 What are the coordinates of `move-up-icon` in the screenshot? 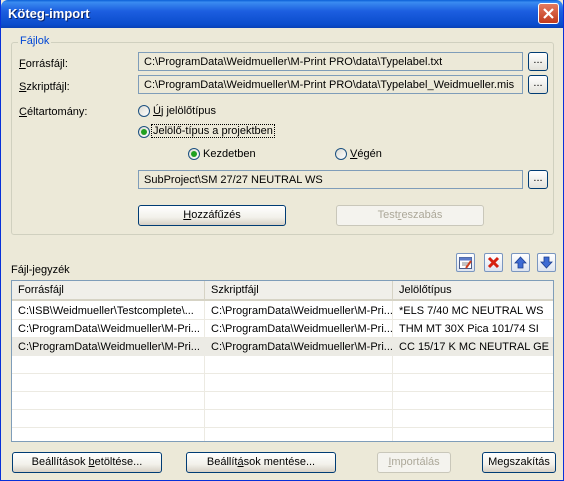 It's located at (520, 262).